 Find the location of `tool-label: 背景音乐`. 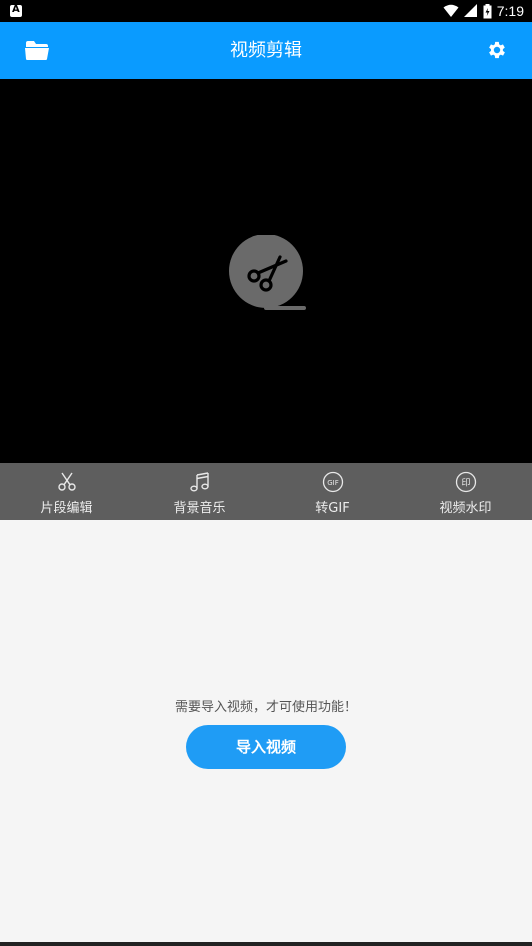

tool-label: 背景音乐 is located at coordinates (199, 508).